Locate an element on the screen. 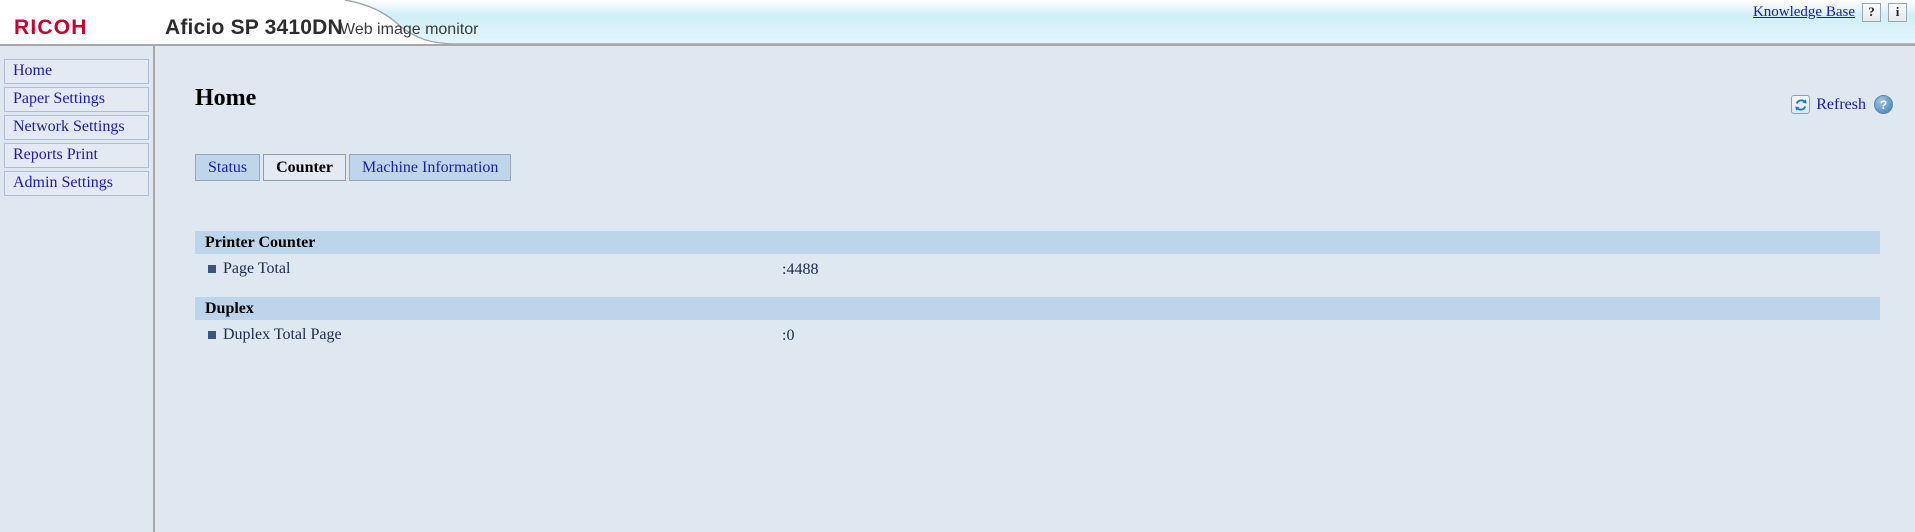 The width and height of the screenshot is (1915, 532). help-question-icon: ? is located at coordinates (1871, 12).